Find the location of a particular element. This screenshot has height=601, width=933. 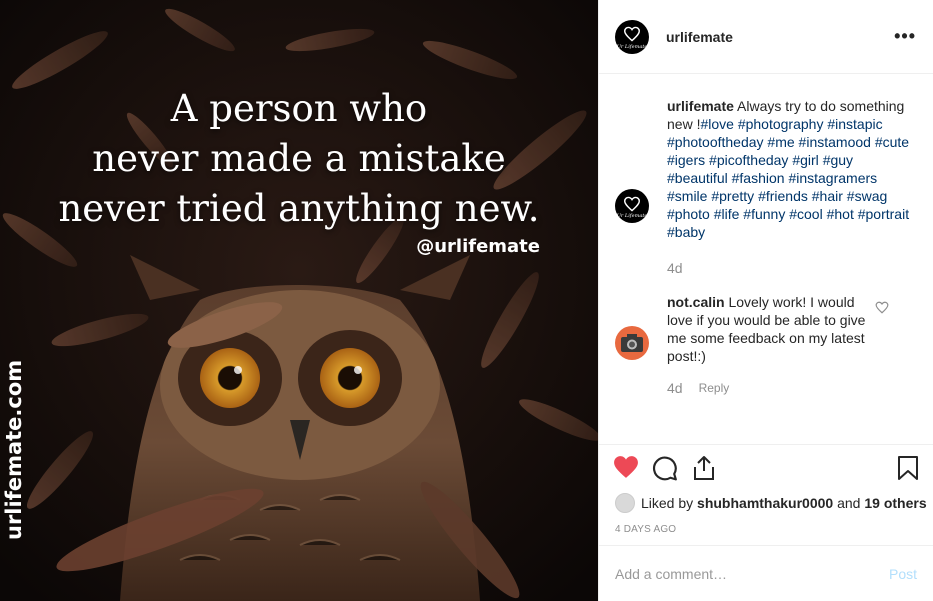

caption-username: urlifemate is located at coordinates (700, 106).